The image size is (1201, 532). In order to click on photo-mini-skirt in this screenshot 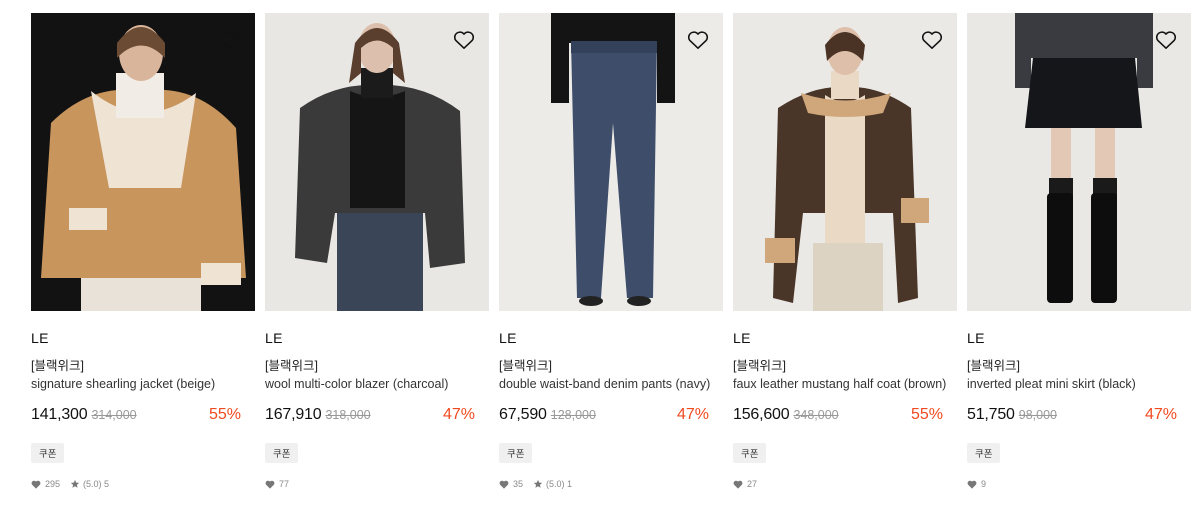, I will do `click(1079, 162)`.